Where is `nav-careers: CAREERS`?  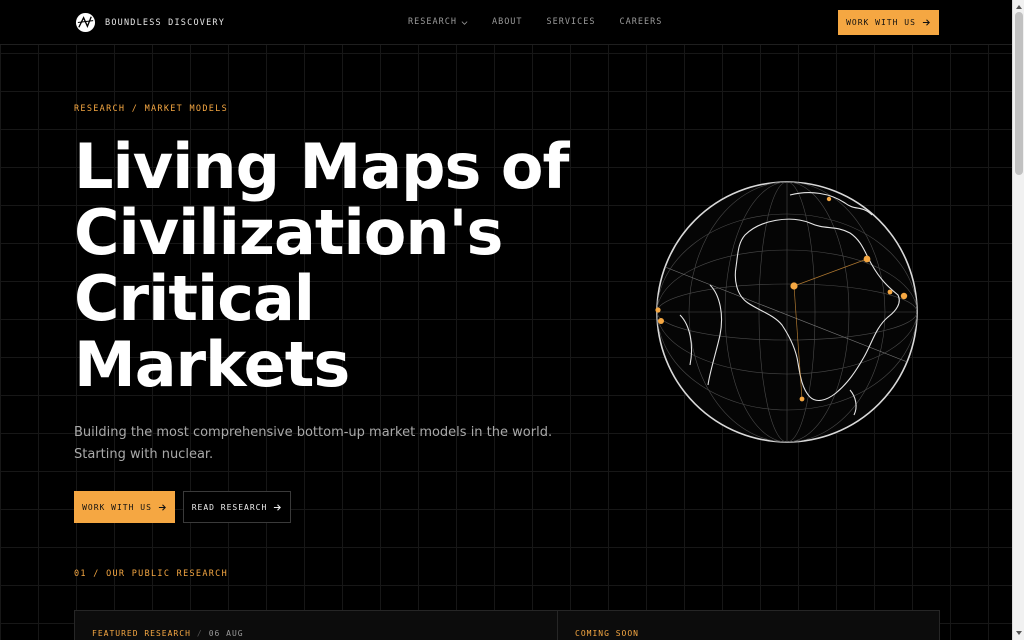 nav-careers: CAREERS is located at coordinates (641, 22).